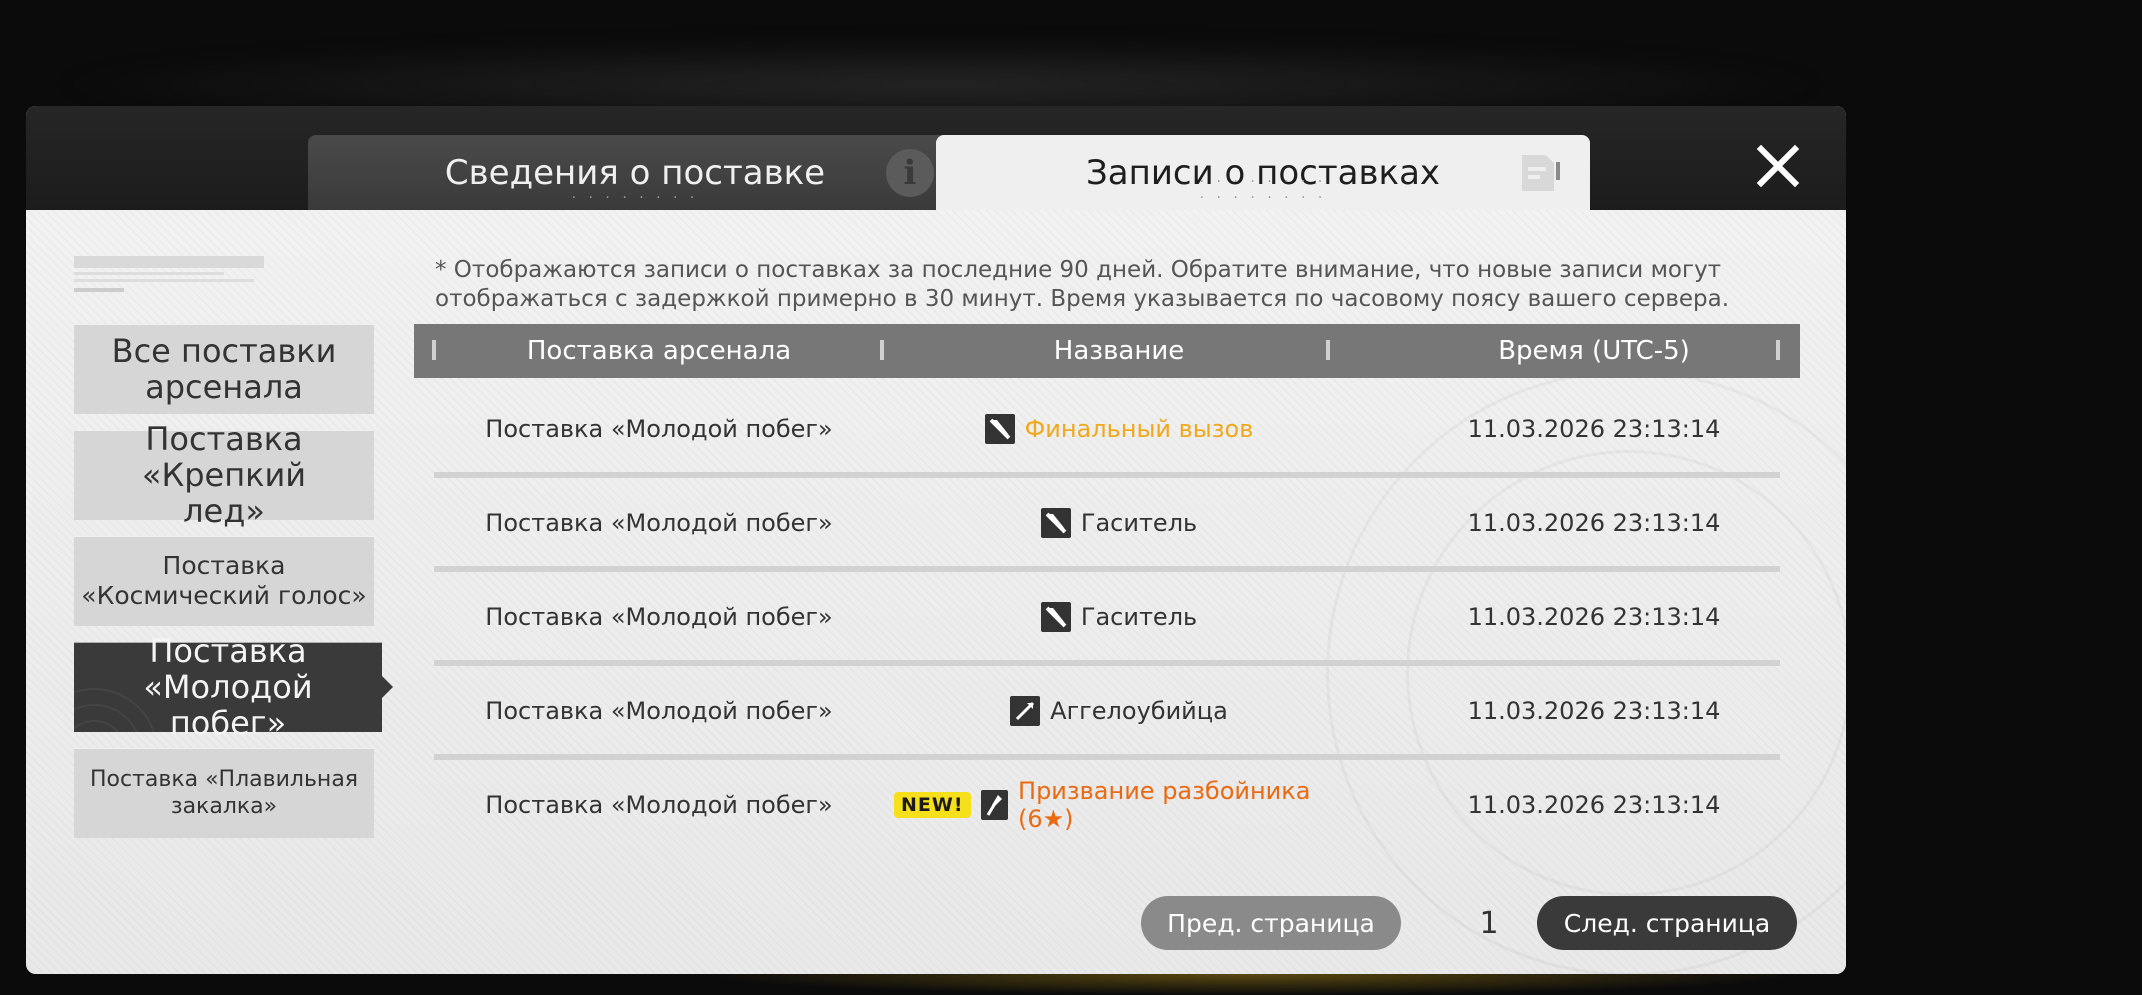 This screenshot has width=2142, height=995. I want to click on sidebar-item-label: Поставка «Космический голос», so click(224, 580).